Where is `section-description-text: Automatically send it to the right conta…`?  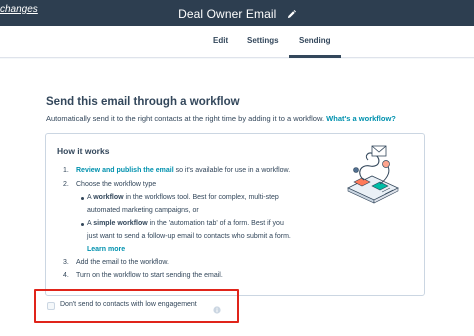 section-description-text: Automatically send it to the right conta… is located at coordinates (185, 118).